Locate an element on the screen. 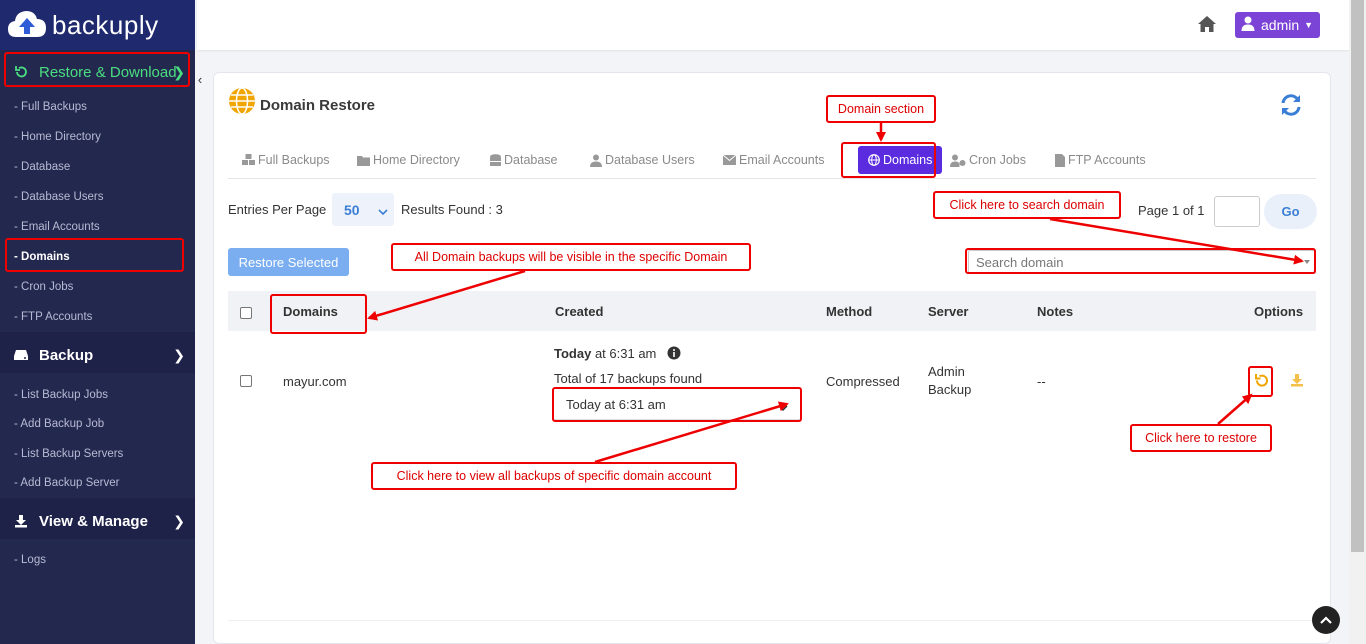  annotation-box-restore-download is located at coordinates (97, 69).